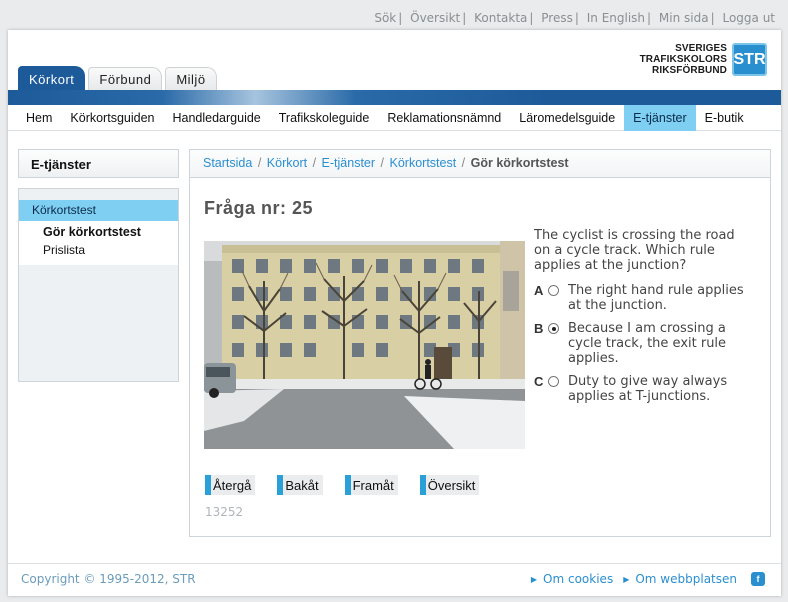 The width and height of the screenshot is (788, 602). Describe the element at coordinates (444, 118) in the screenshot. I see `nav-reklamationsnamnd: Reklamationsnämnd` at that location.